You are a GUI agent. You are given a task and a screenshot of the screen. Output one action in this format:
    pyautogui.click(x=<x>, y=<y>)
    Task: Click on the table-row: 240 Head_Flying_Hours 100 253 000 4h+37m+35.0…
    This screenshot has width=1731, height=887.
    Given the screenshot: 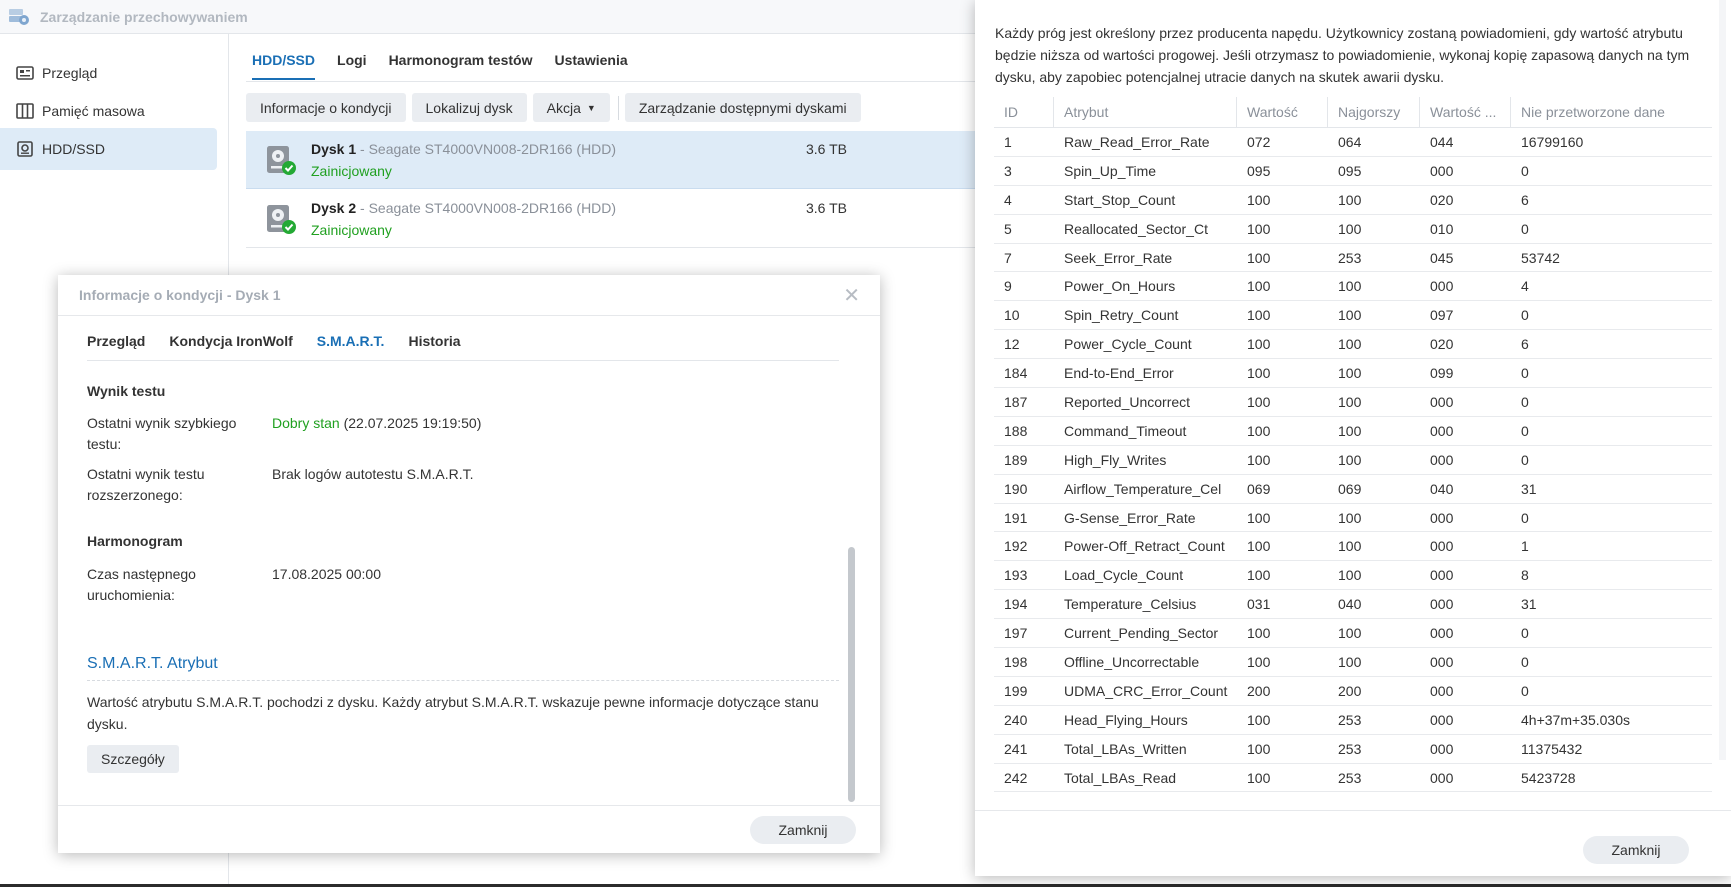 What is the action you would take?
    pyautogui.click(x=1353, y=720)
    